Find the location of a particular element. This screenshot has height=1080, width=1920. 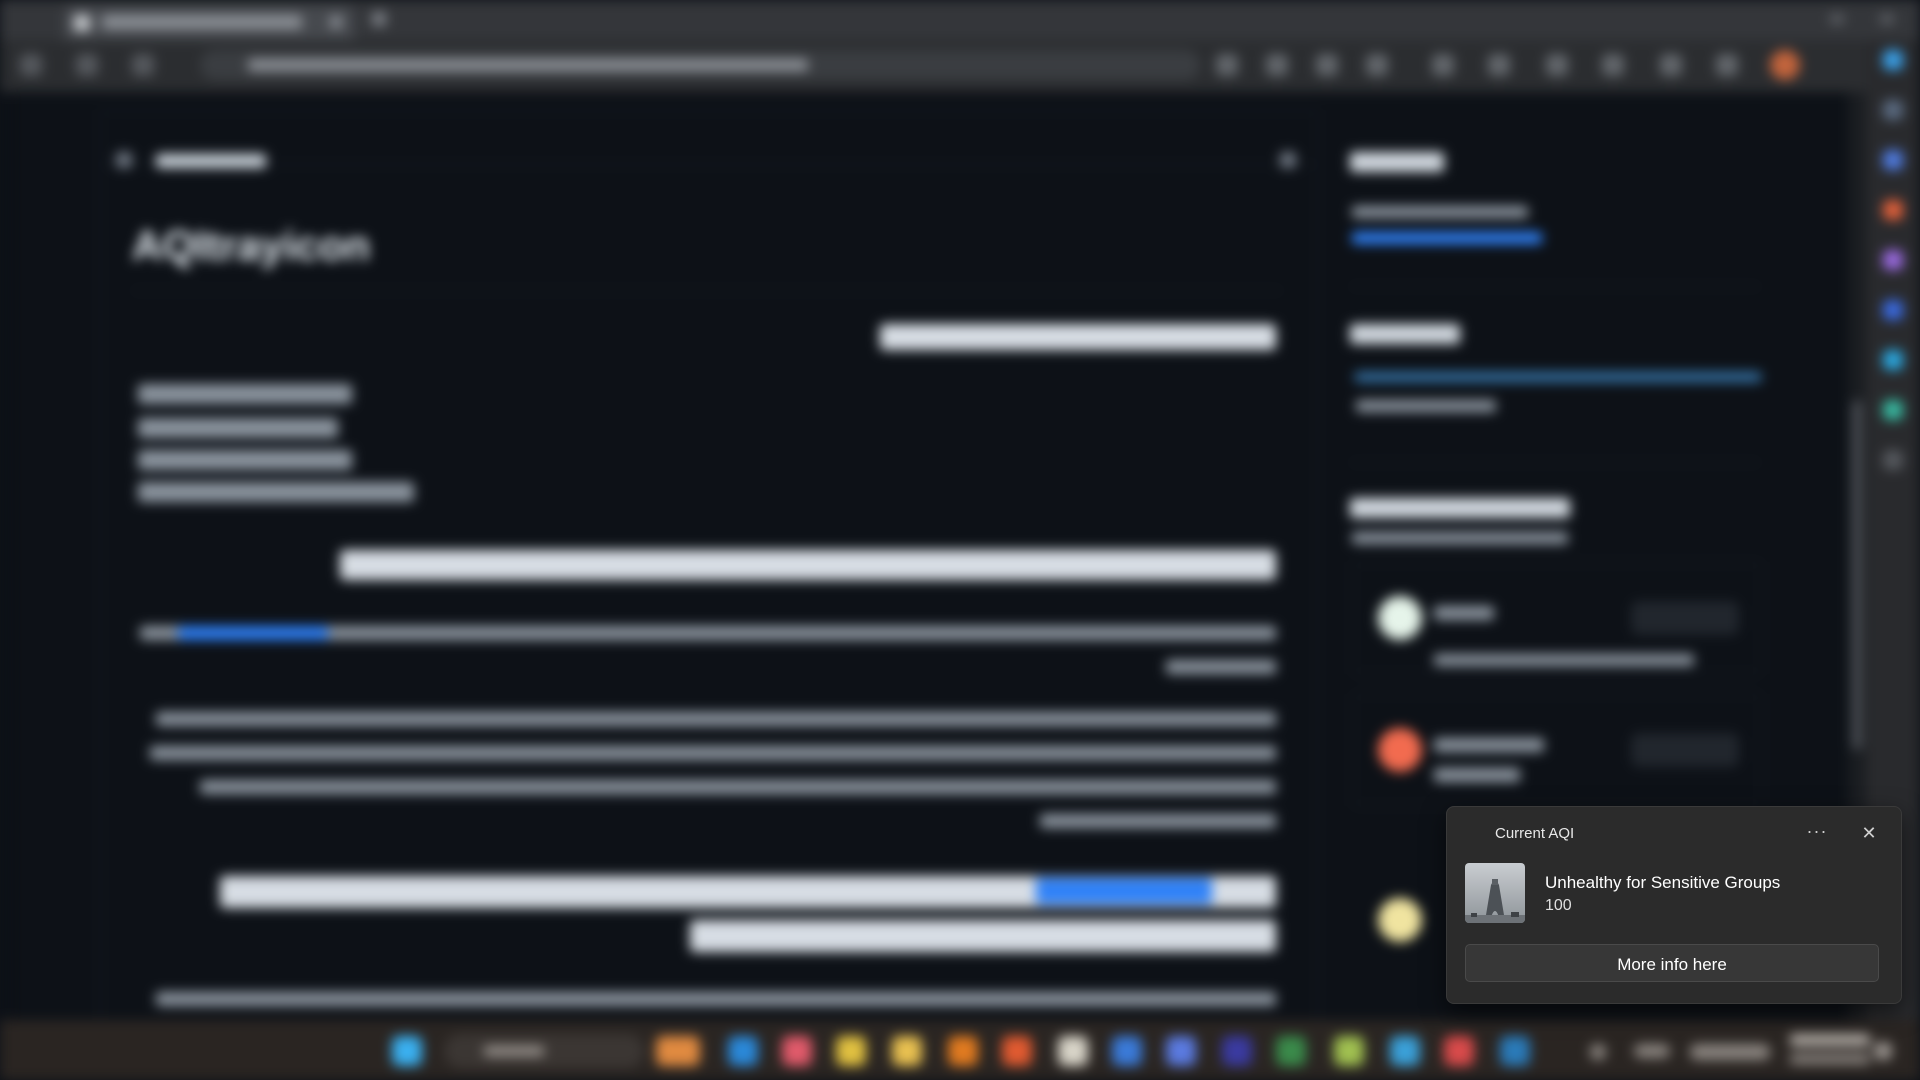

notes-icon is located at coordinates (1073, 1051).